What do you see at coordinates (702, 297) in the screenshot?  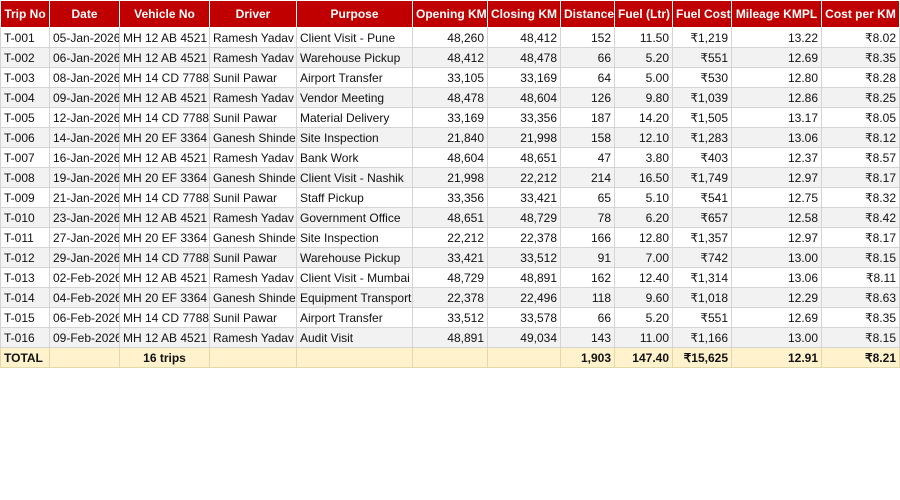 I see `cell-fuel-cost: ₹1,018` at bounding box center [702, 297].